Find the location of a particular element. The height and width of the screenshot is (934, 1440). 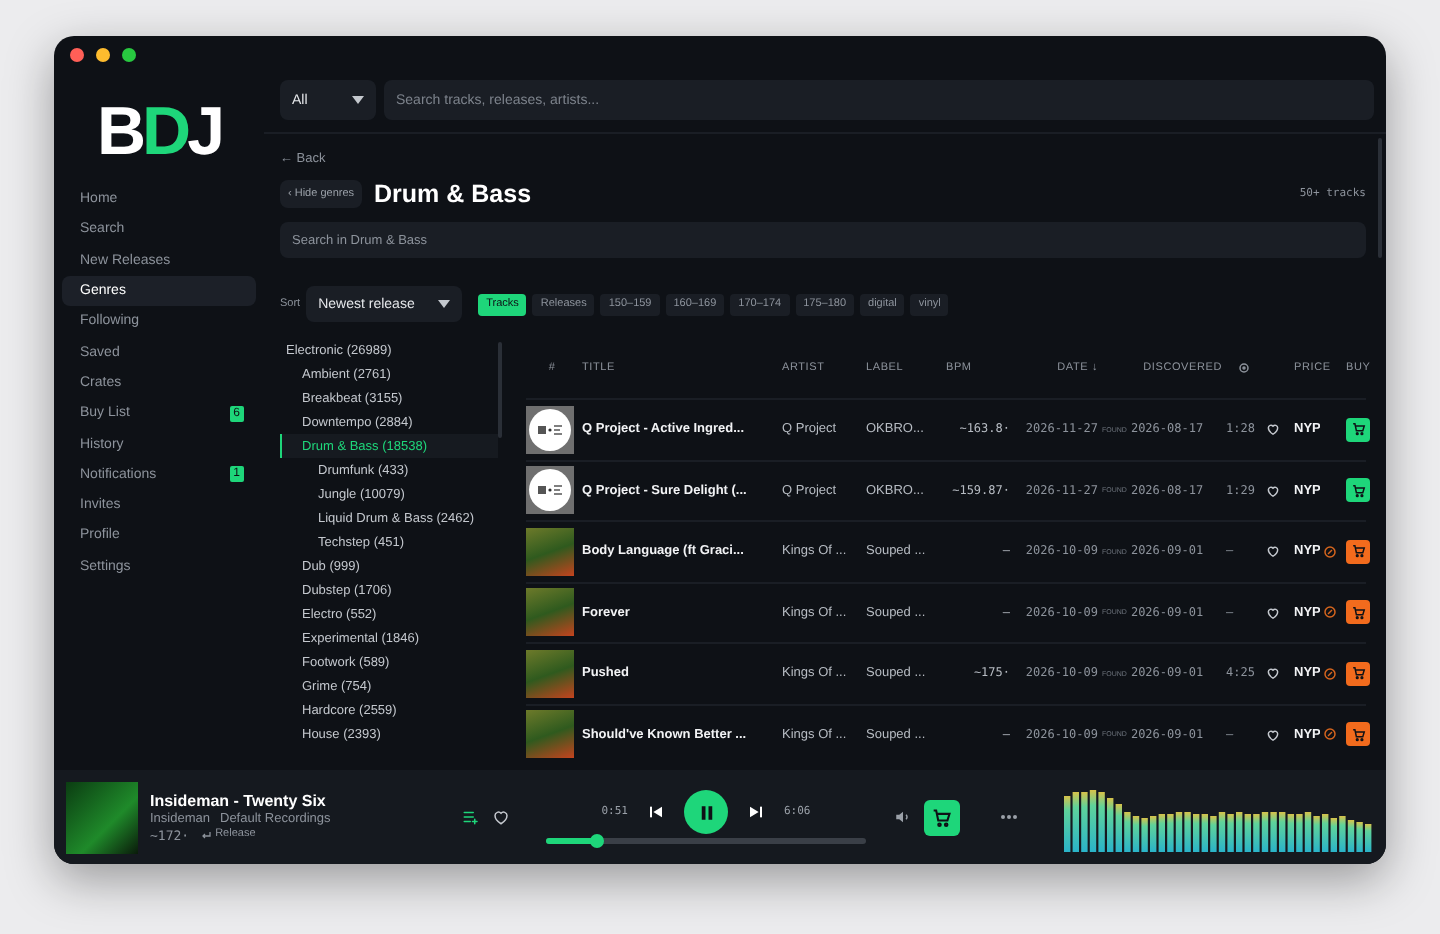

maximize-window-icon is located at coordinates (129, 54).